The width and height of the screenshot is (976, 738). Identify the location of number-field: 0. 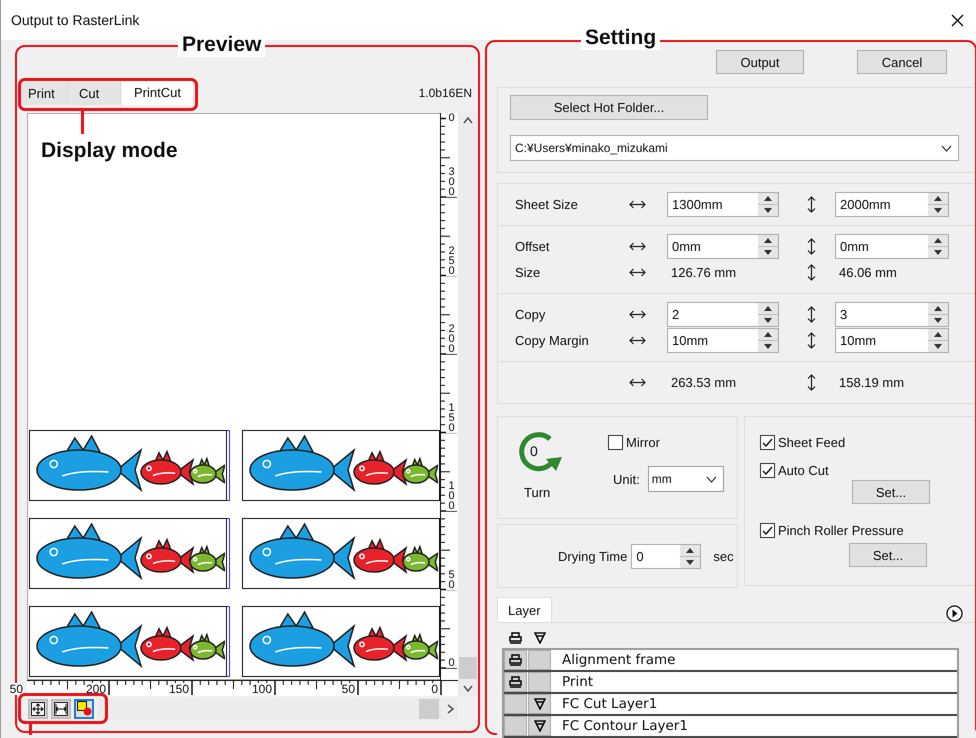
(666, 556).